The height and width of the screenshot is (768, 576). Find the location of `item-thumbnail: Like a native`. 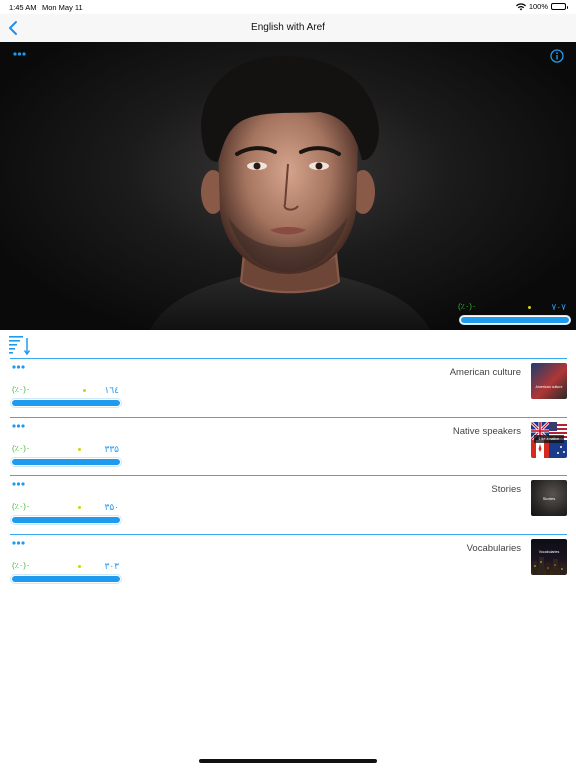

item-thumbnail: Like a native is located at coordinates (549, 439).